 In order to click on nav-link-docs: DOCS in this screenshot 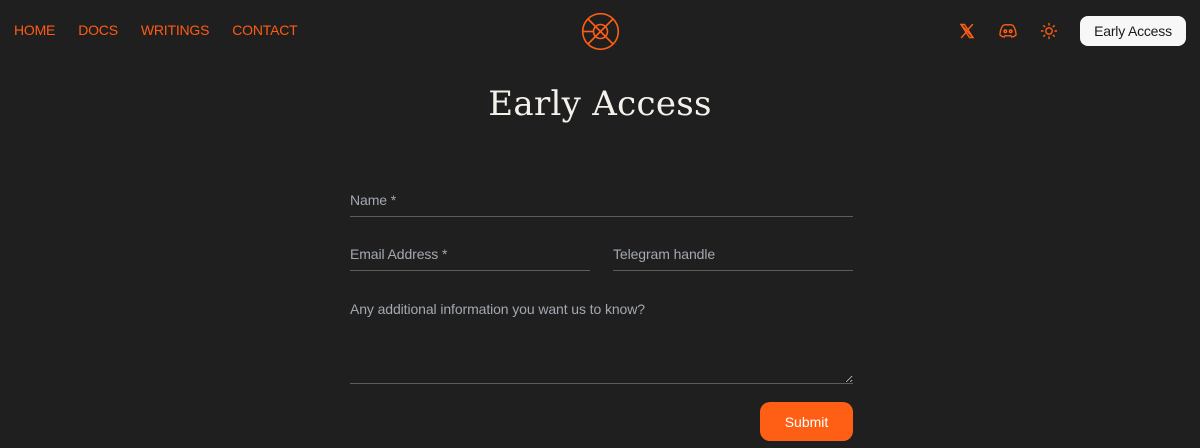, I will do `click(98, 30)`.